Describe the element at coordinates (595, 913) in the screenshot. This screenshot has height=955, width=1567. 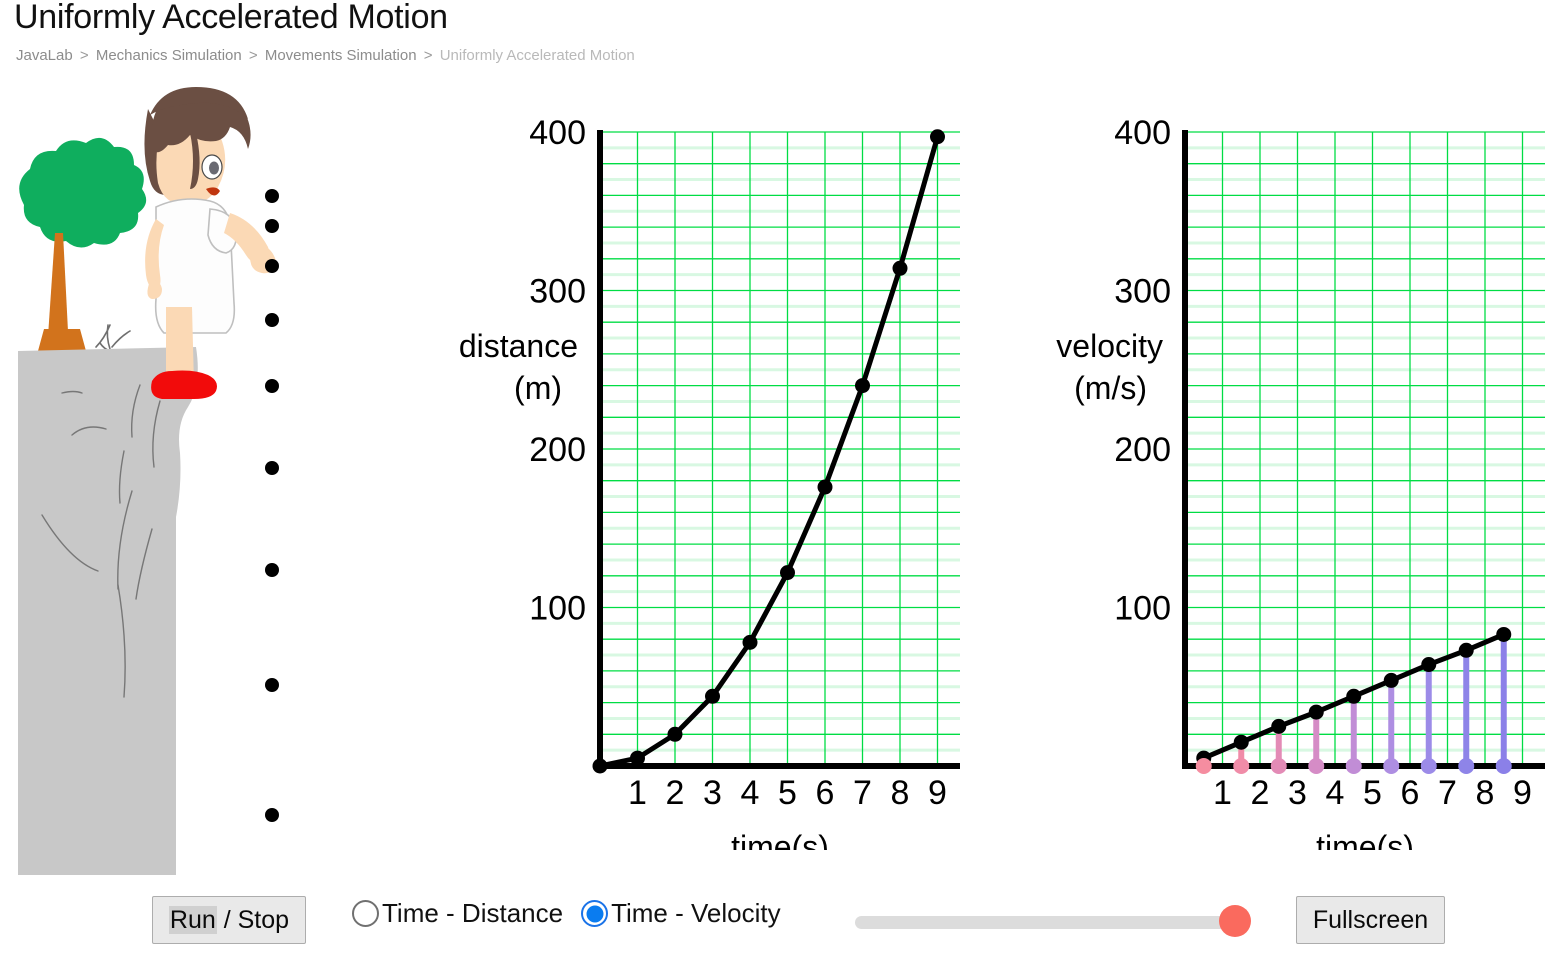
I see `radio-dot-time-velocity` at that location.